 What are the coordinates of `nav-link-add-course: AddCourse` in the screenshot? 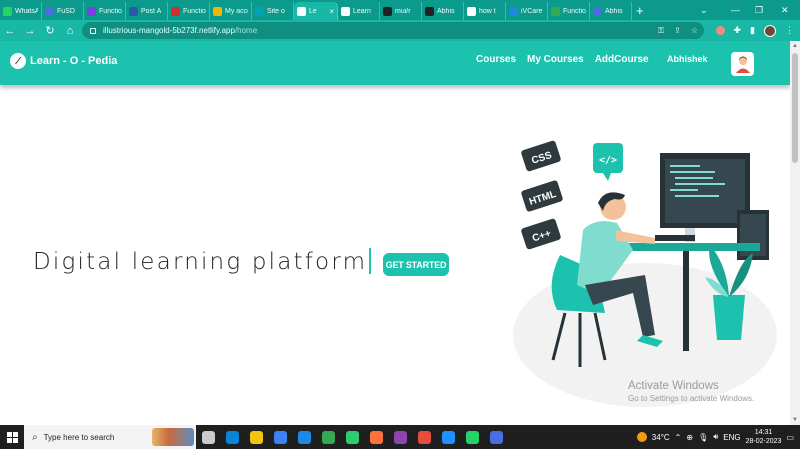 It's located at (622, 59).